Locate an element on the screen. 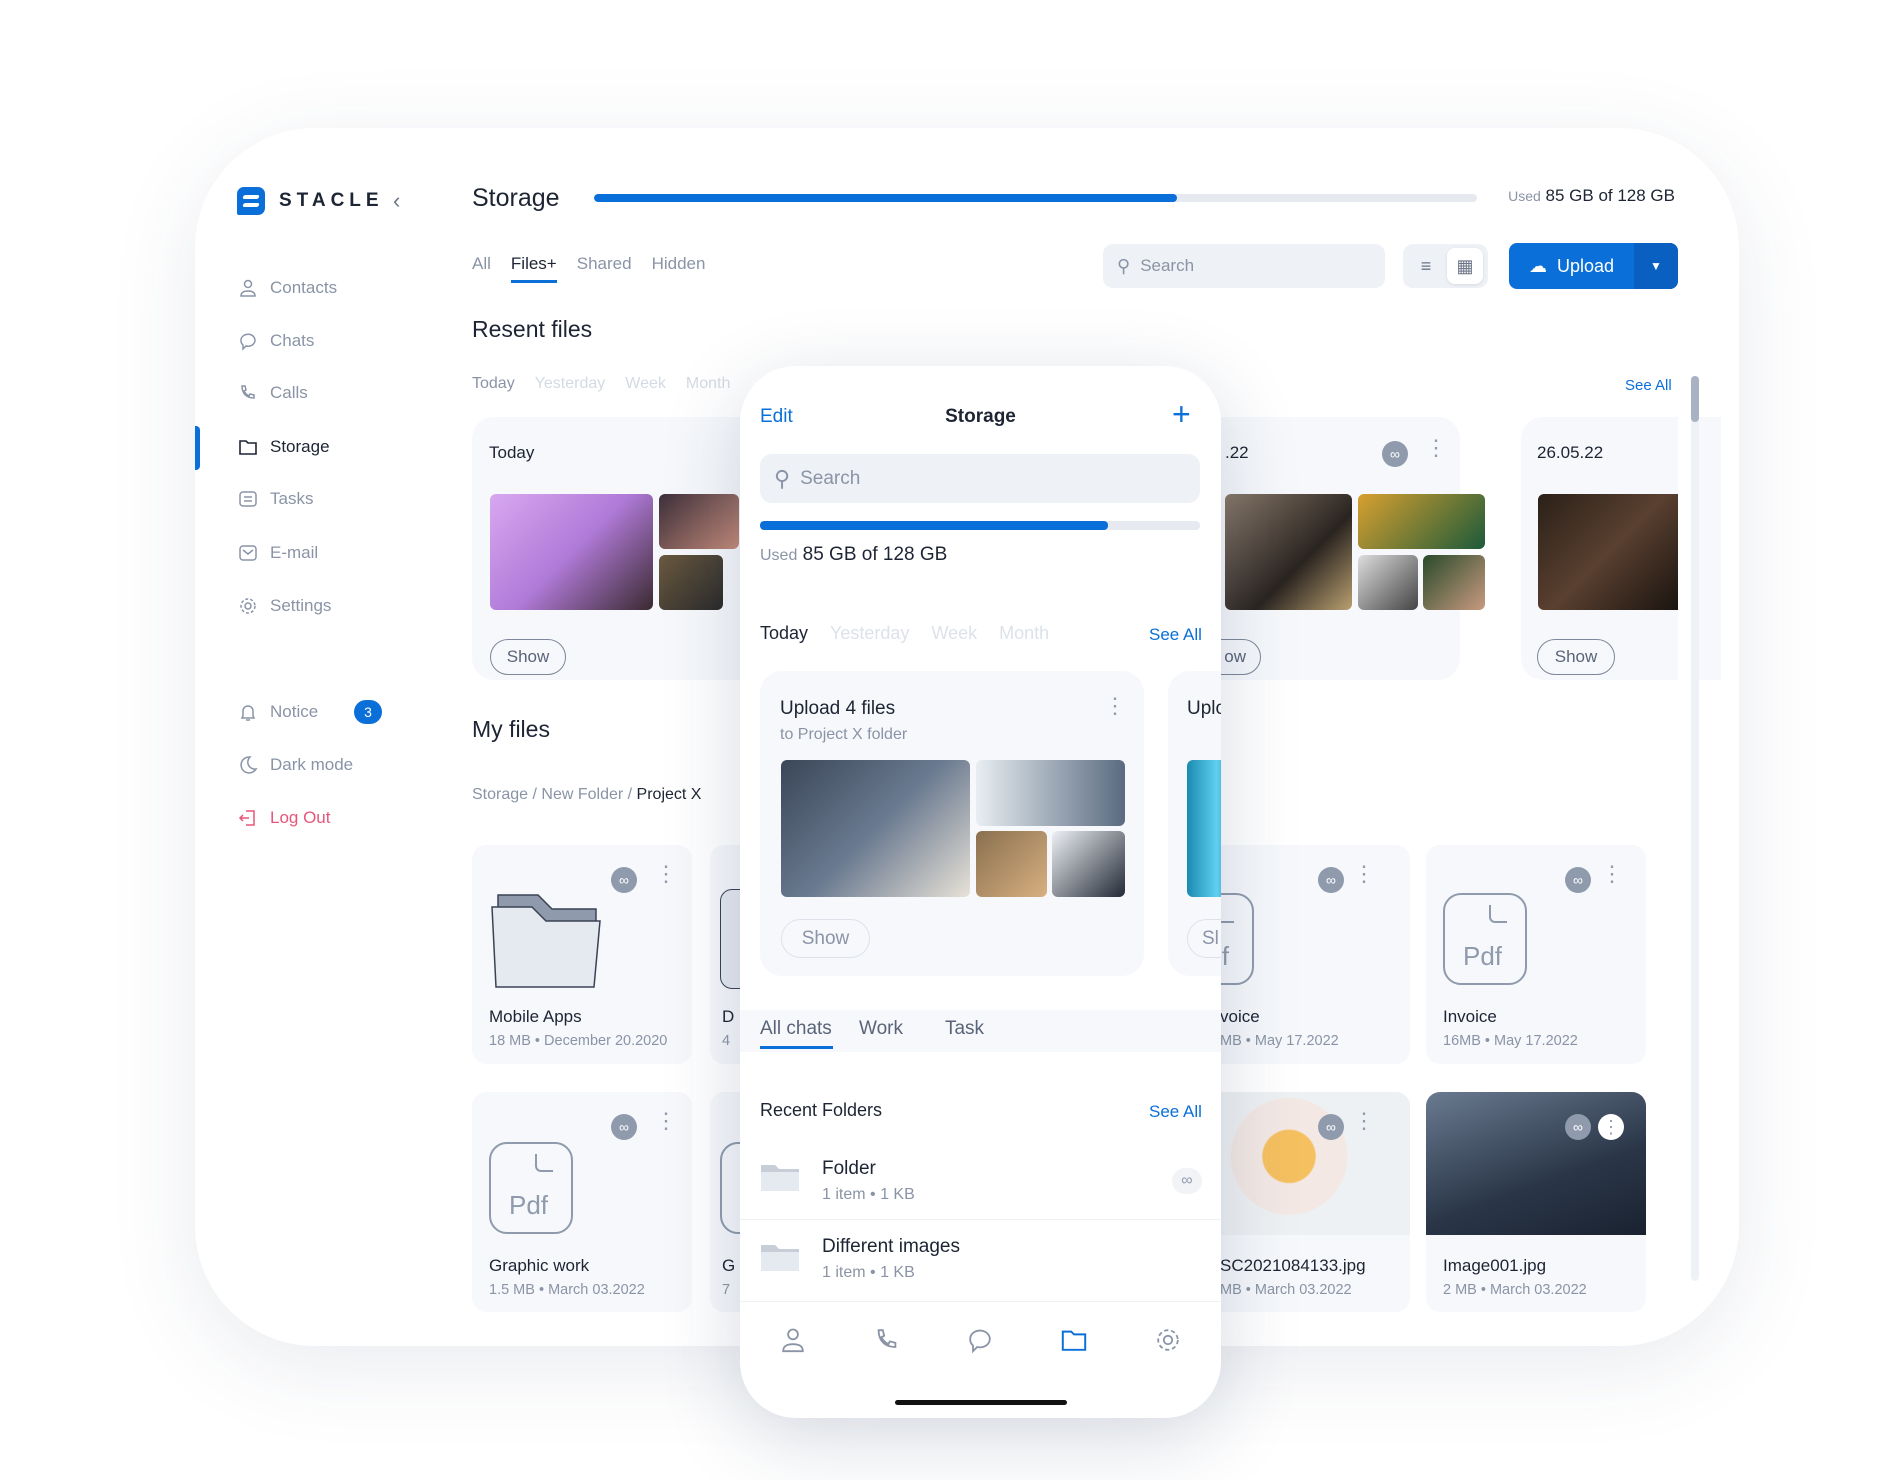  sidebar-item-chats: Chats is located at coordinates (276, 341).